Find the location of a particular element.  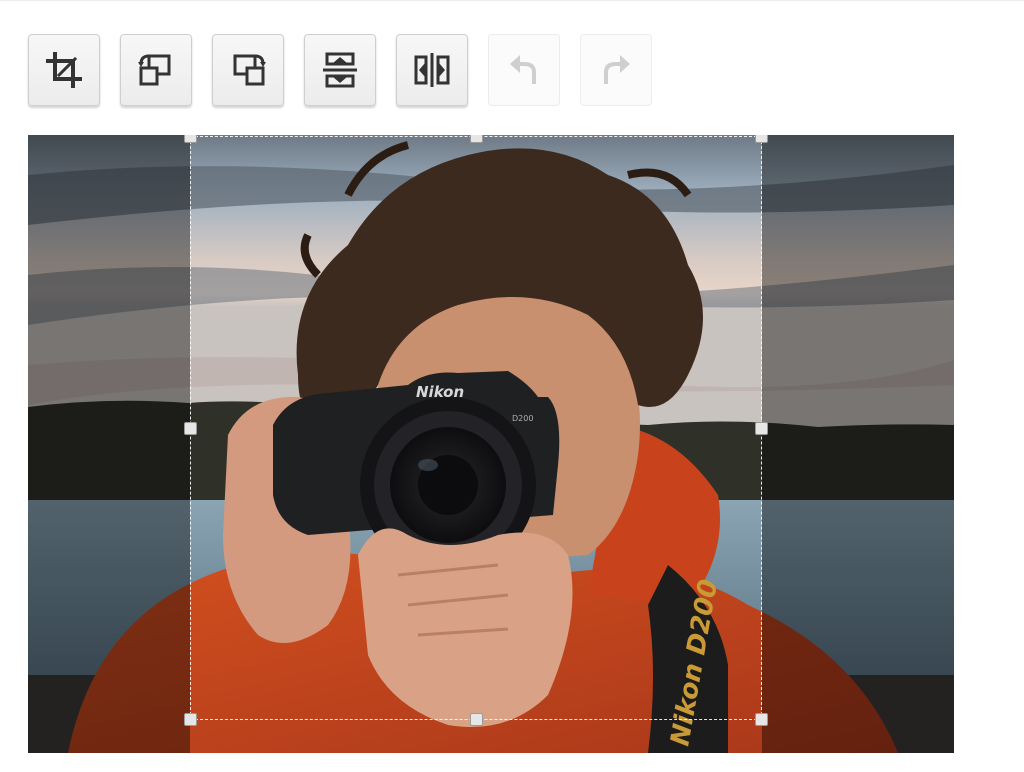

rotate-right-button is located at coordinates (248, 70).